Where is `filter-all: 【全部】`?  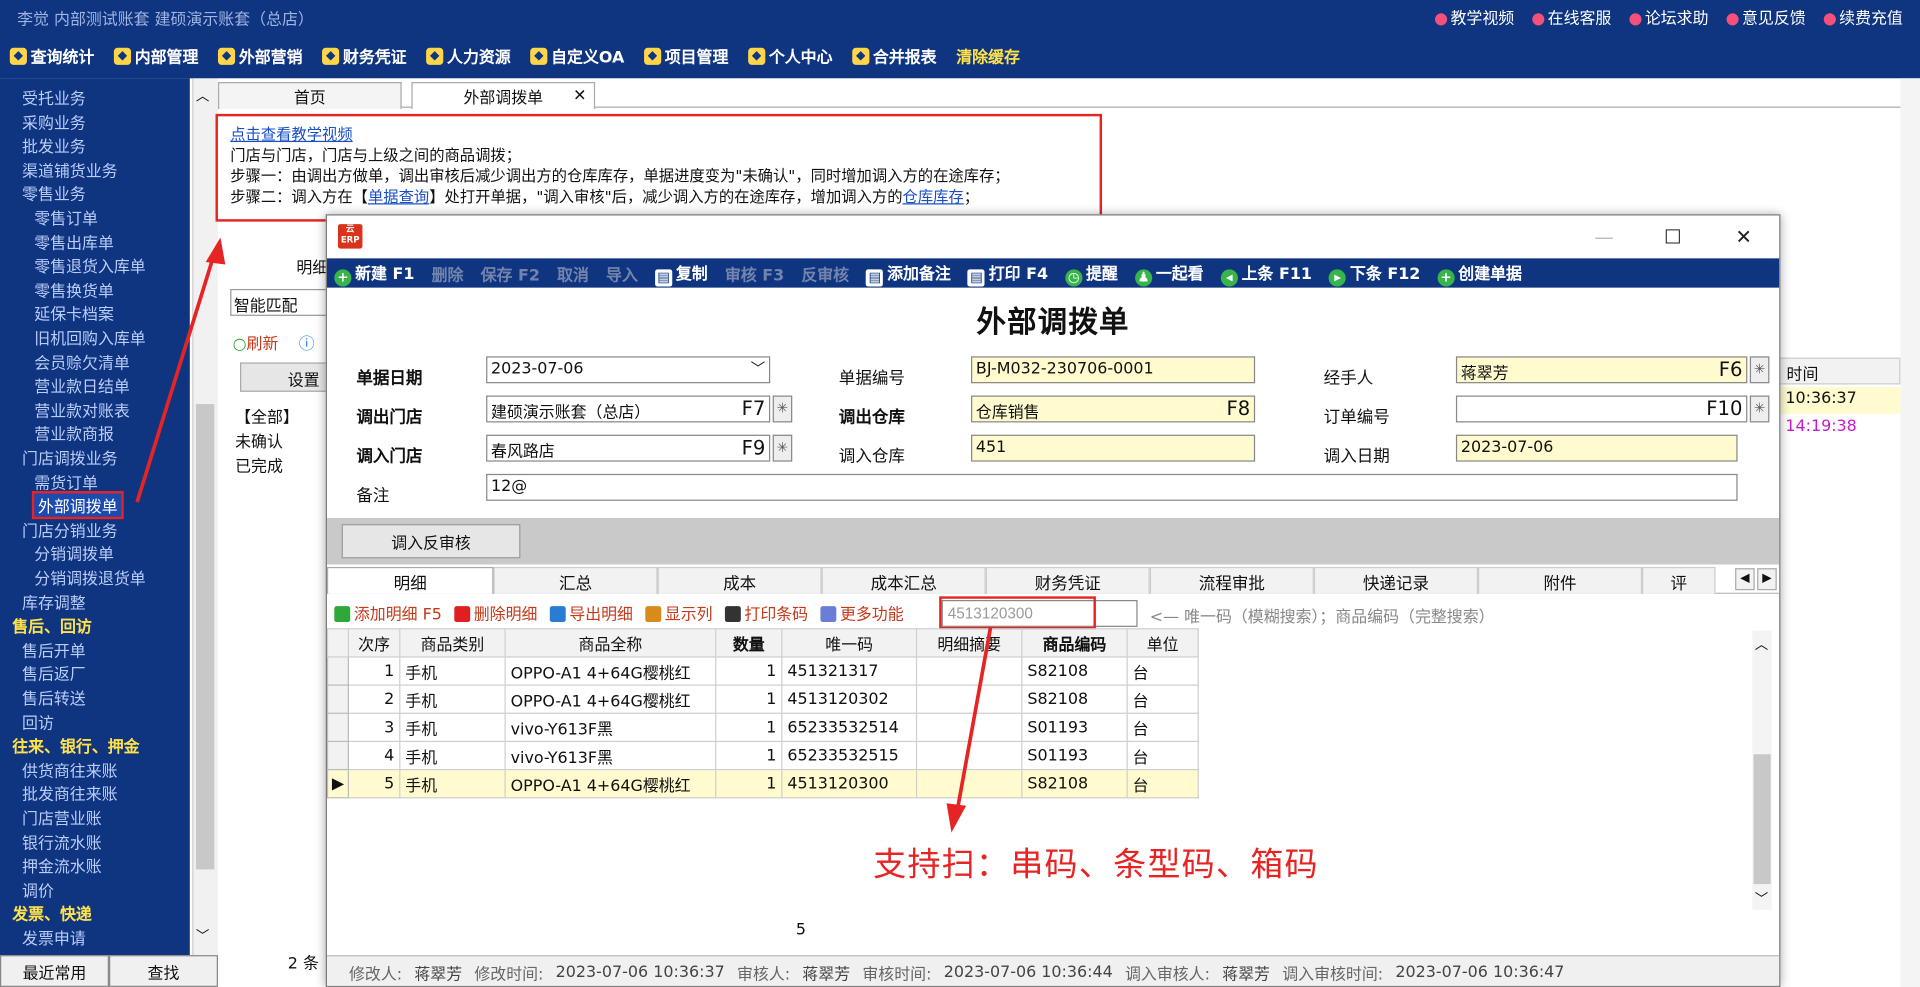 filter-all: 【全部】 is located at coordinates (267, 415).